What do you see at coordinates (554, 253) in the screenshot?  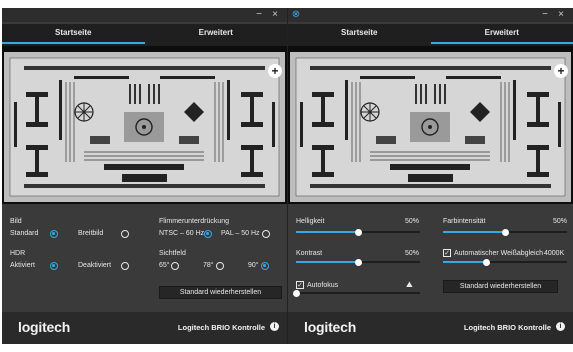 I see `weissabgleich-value: 4000K` at bounding box center [554, 253].